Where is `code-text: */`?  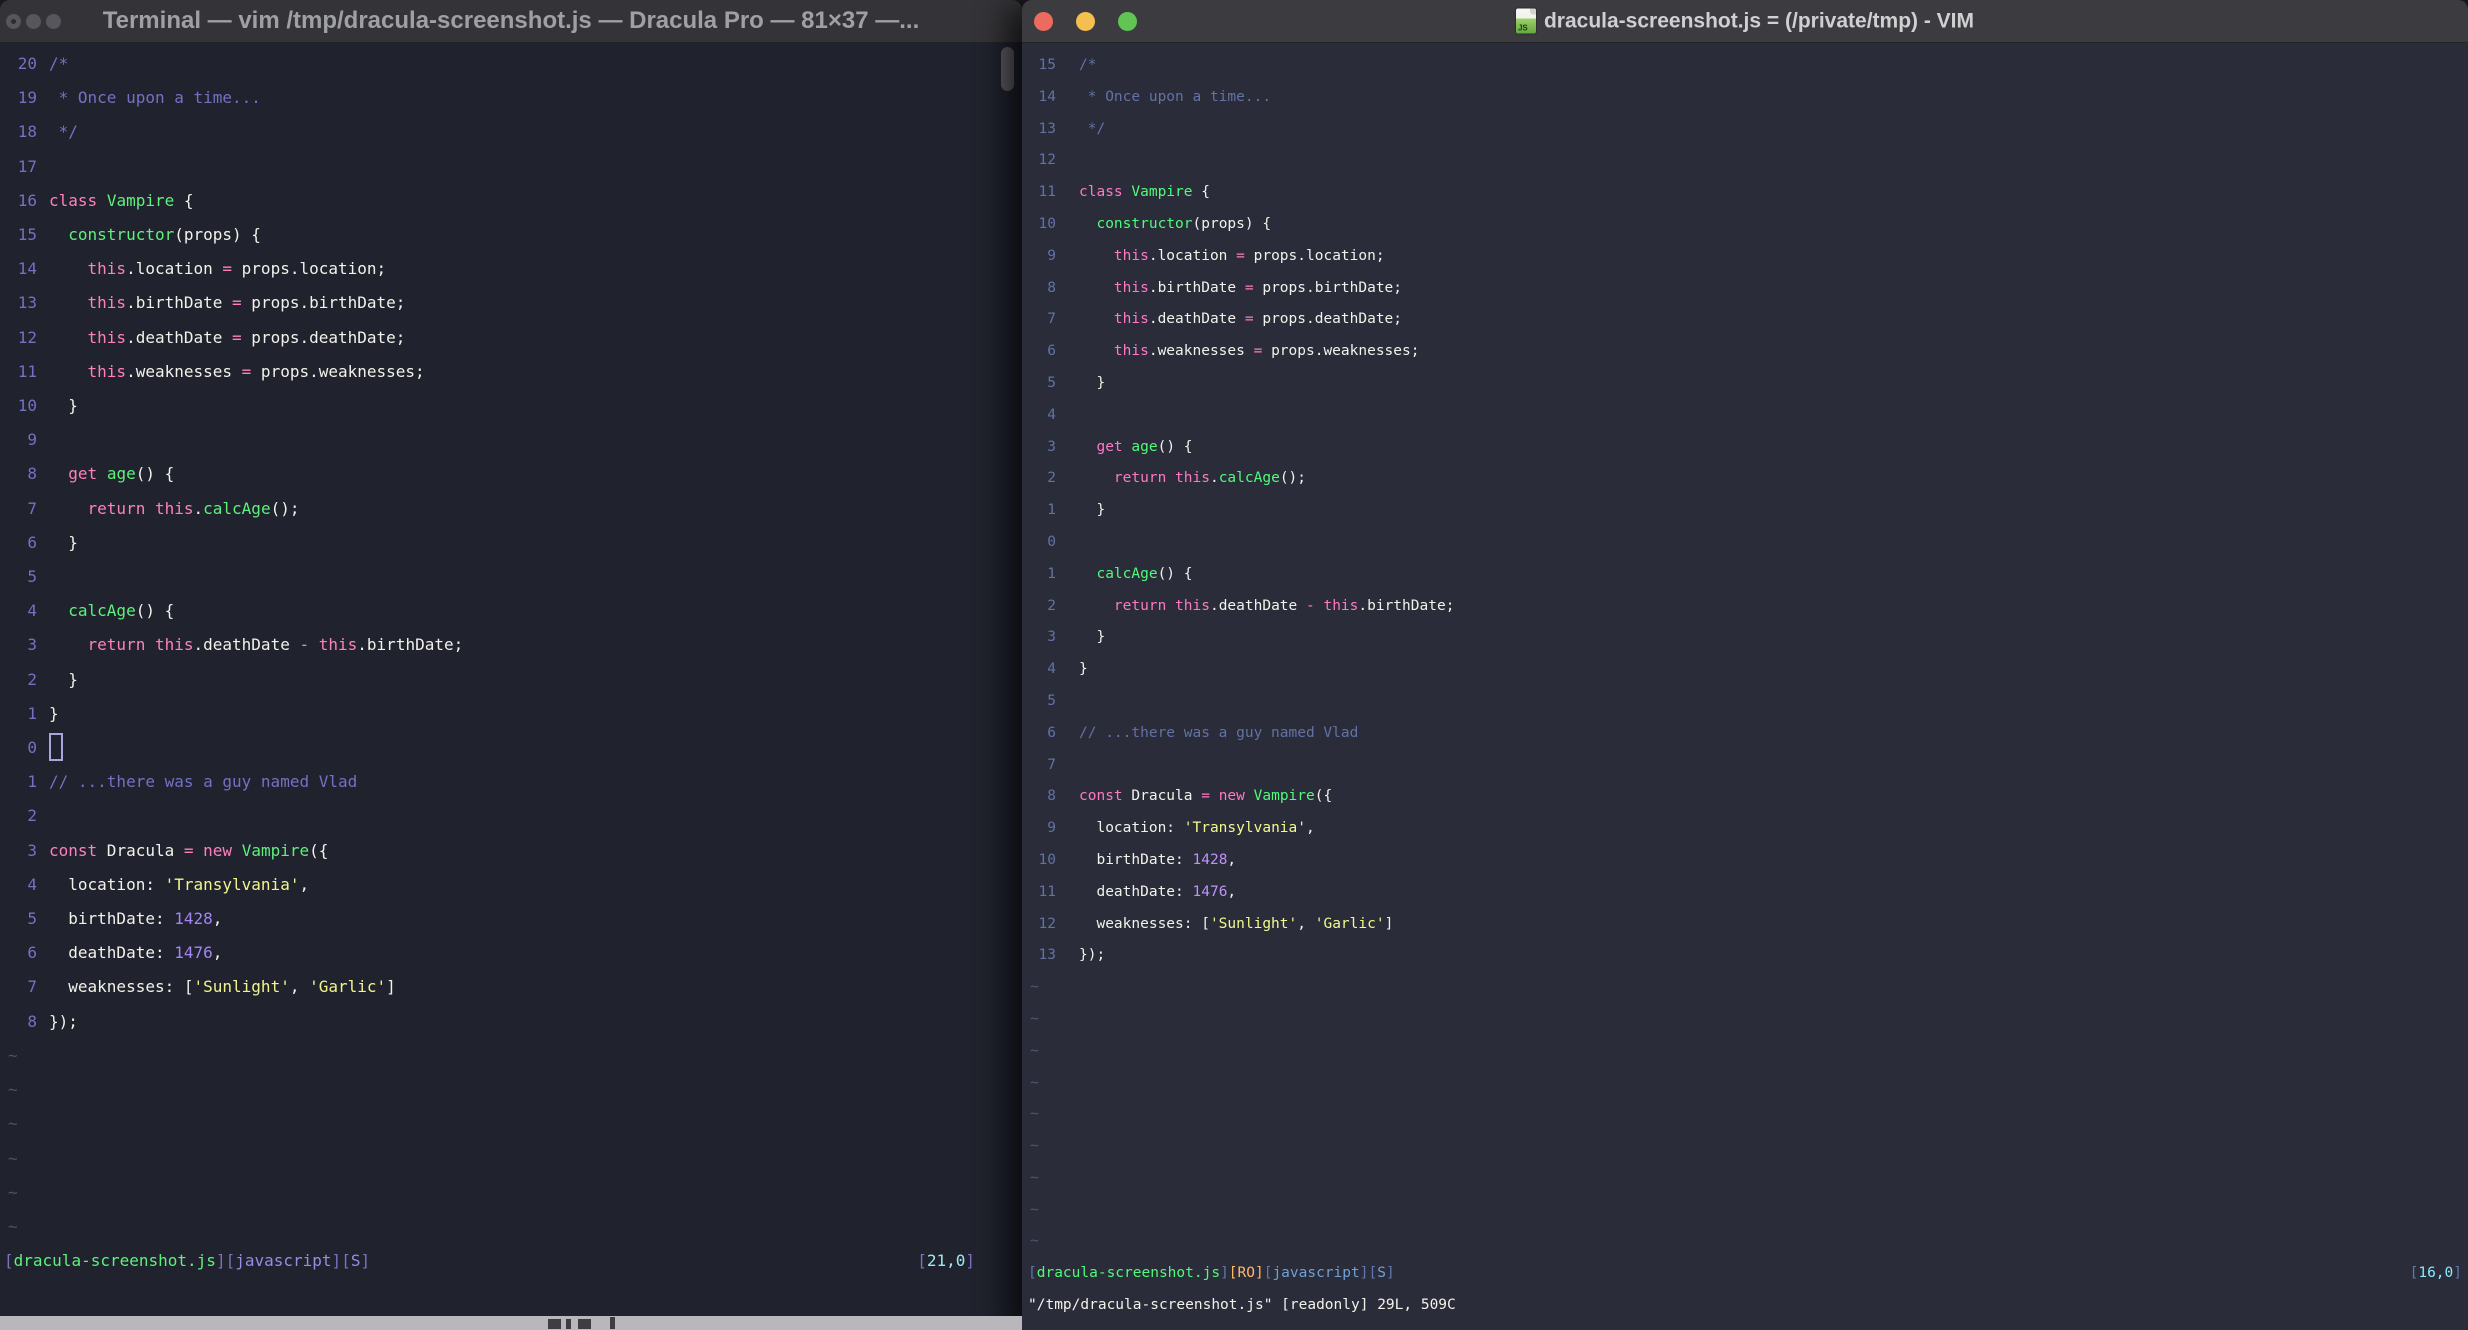 code-text: */ is located at coordinates (1092, 130).